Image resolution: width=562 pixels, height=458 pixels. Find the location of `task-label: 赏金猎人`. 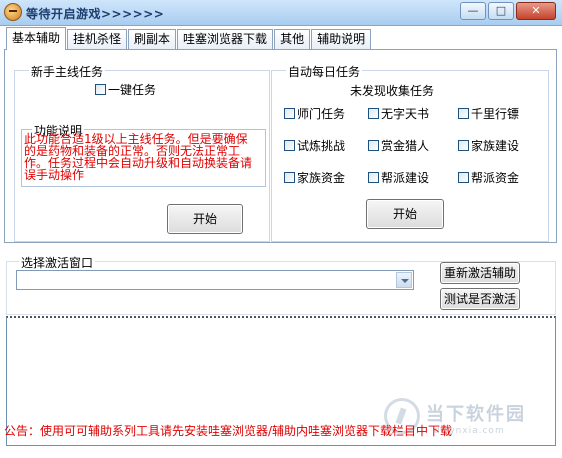

task-label: 赏金猎人 is located at coordinates (405, 146).